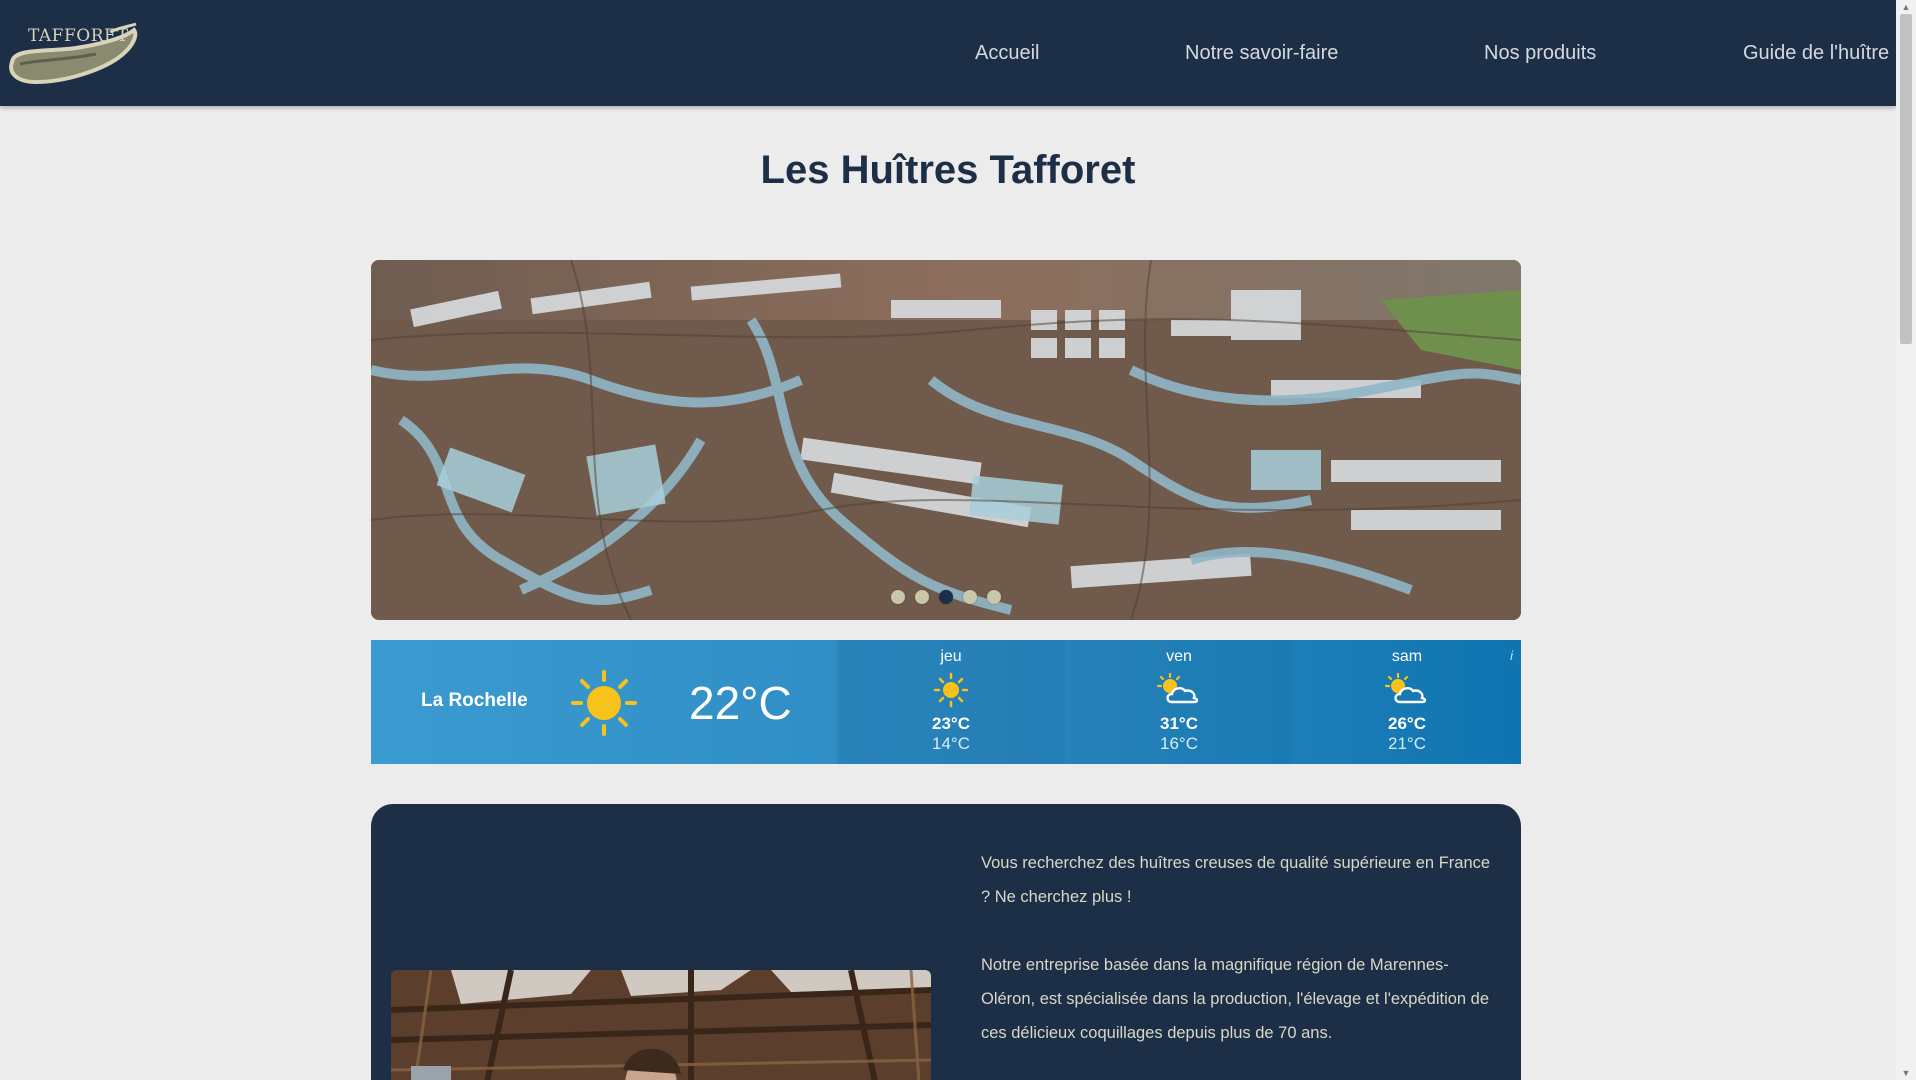 This screenshot has height=1080, width=1916. Describe the element at coordinates (951, 743) in the screenshot. I see `forecast-low: 14°C` at that location.